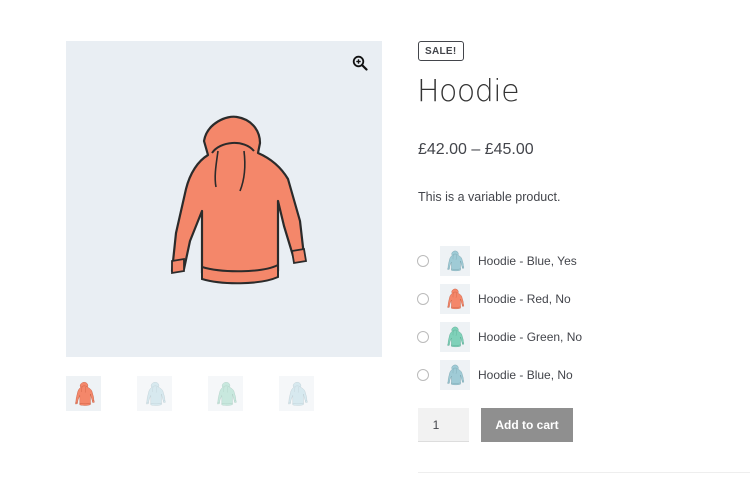 Image resolution: width=750 pixels, height=480 pixels. Describe the element at coordinates (190, 393) in the screenshot. I see `gallery-thumbnails` at that location.